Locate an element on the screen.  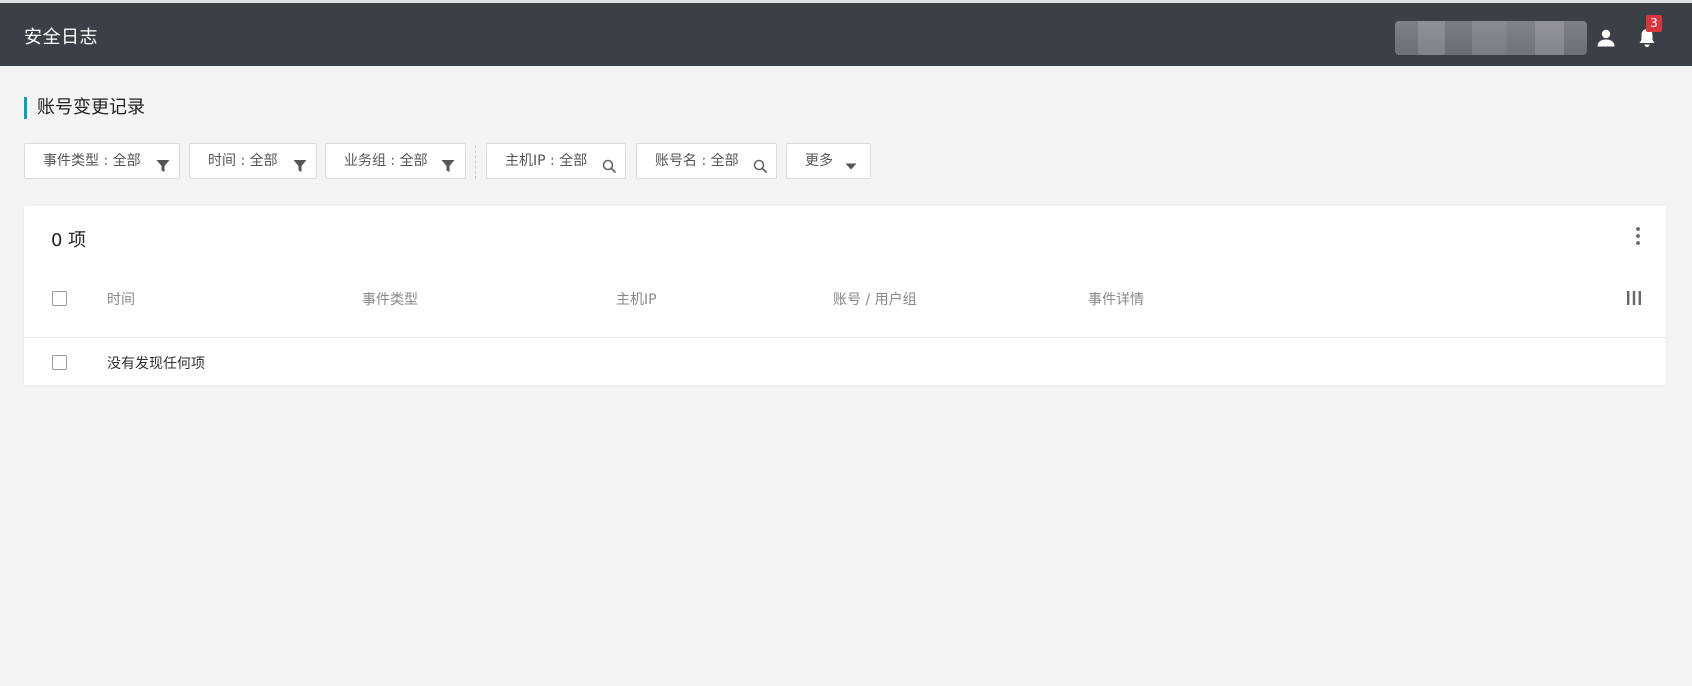
filter-host-ip: 主机IP : 全部 is located at coordinates (556, 161).